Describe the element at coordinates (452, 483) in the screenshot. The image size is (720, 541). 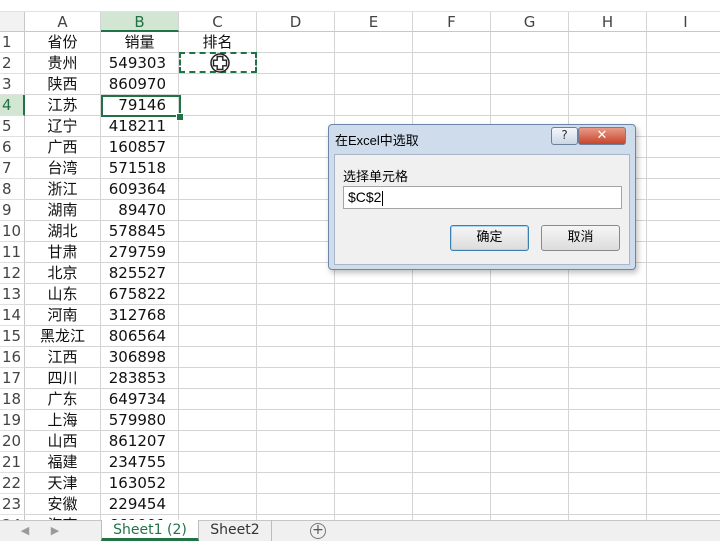
I see `cell-f22` at that location.